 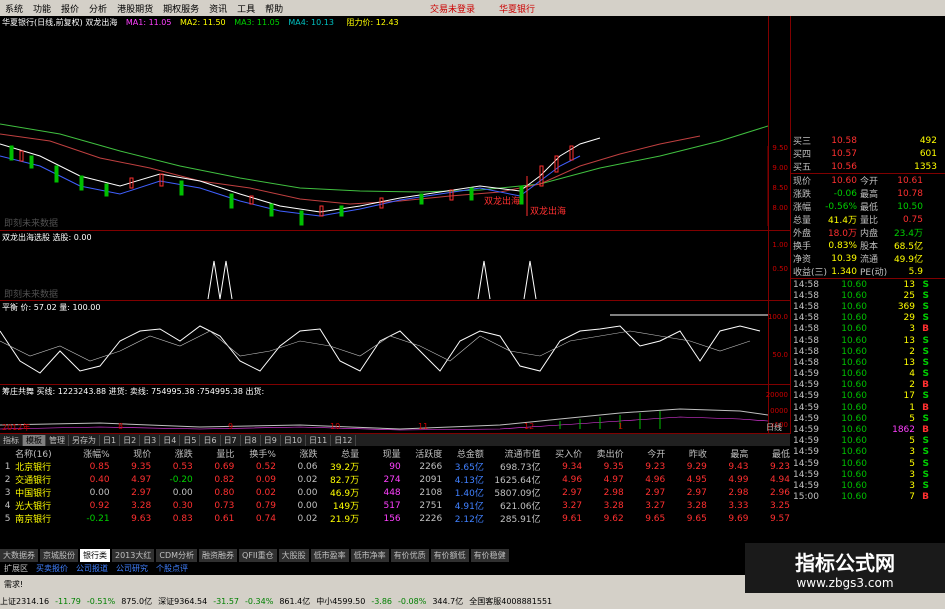 What do you see at coordinates (213, 453) in the screenshot?
I see `column-header: 量比` at bounding box center [213, 453].